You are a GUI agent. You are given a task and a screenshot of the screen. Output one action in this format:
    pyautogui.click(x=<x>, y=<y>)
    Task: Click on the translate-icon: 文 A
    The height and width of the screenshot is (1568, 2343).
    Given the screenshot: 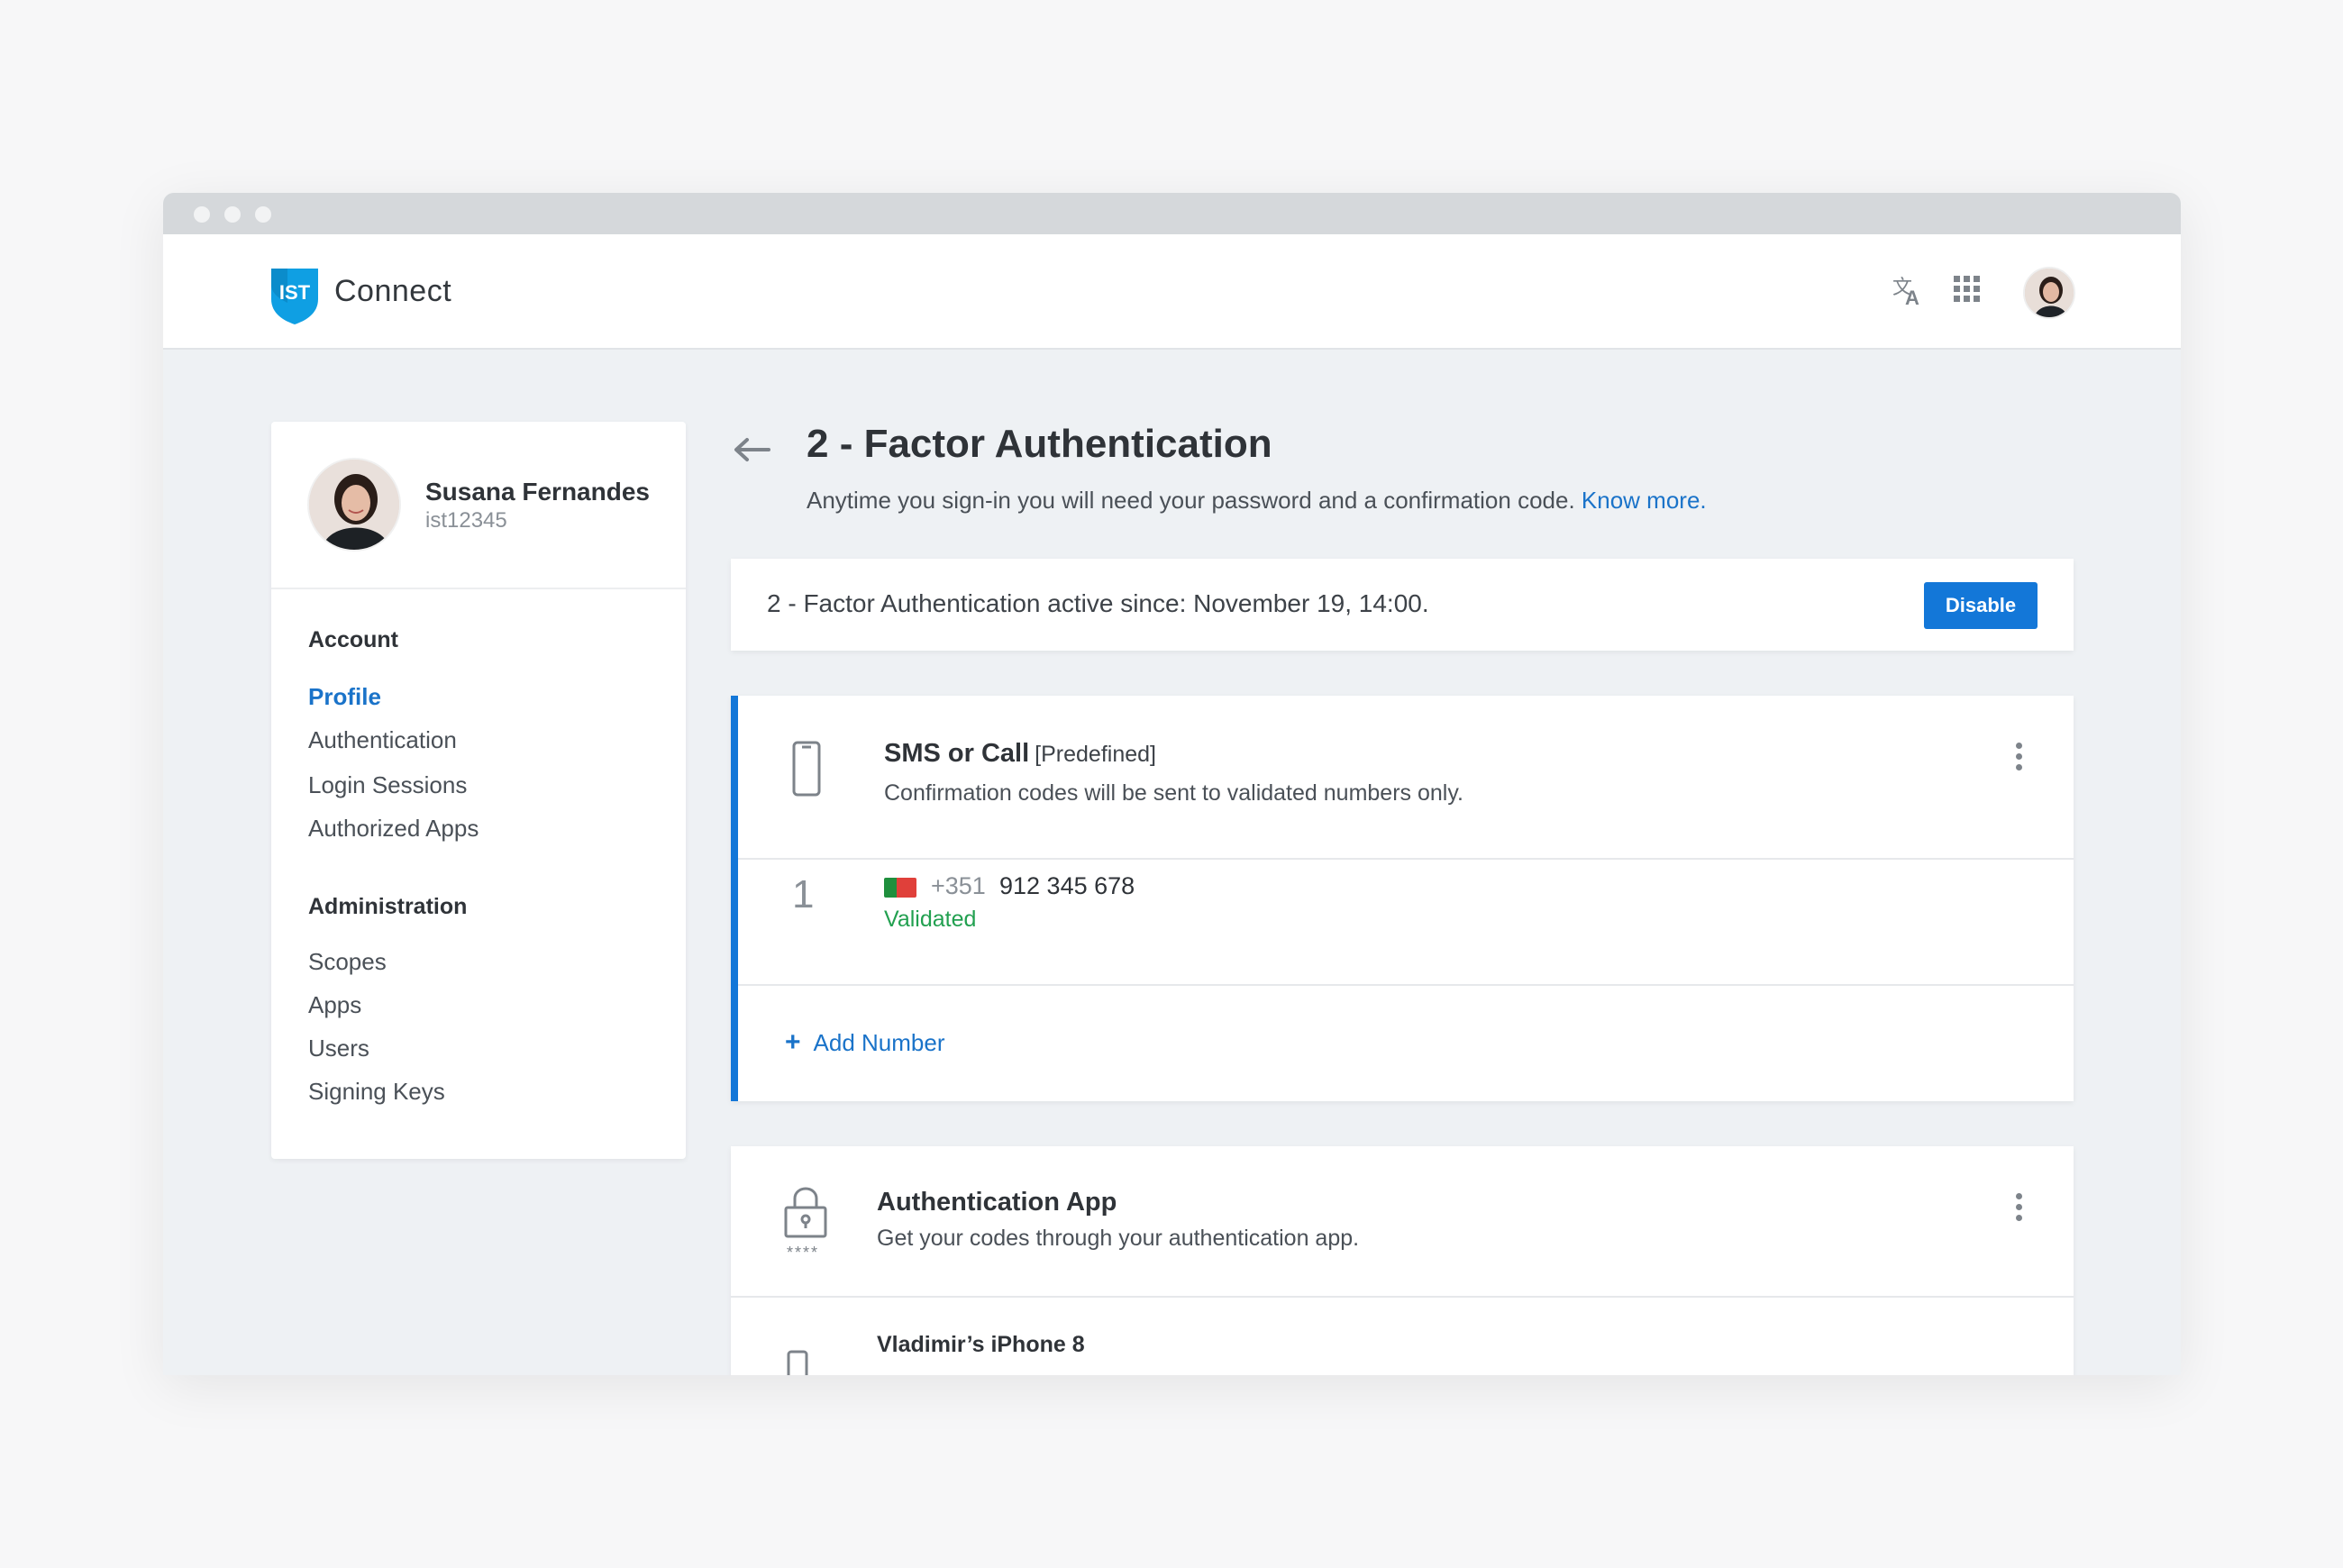 What is the action you would take?
    pyautogui.click(x=1908, y=291)
    